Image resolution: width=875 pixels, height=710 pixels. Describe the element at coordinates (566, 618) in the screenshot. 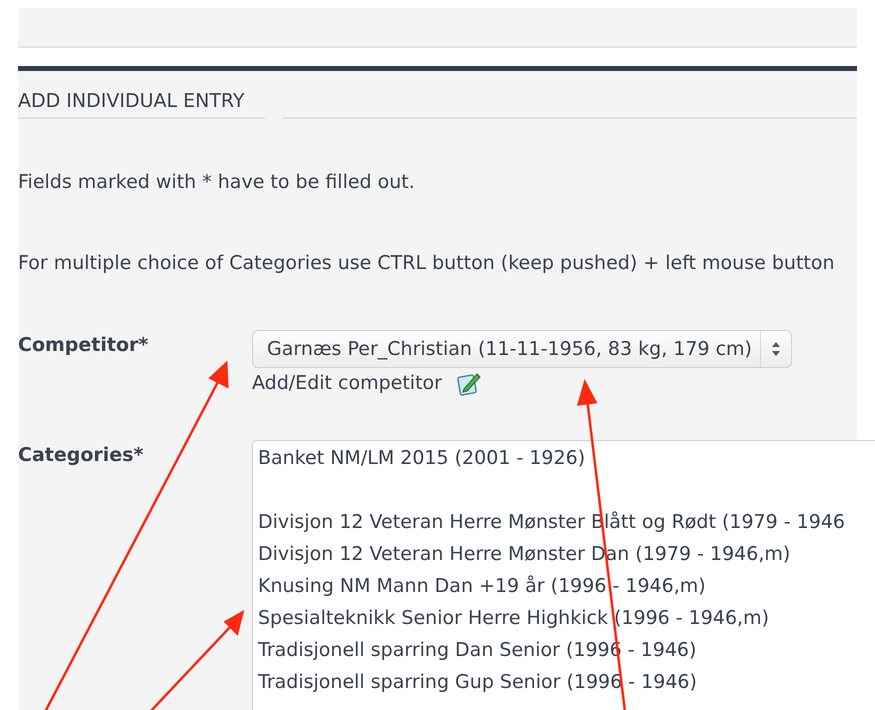

I see `category-option: Spesialteknikk Senior Herre Highkick (1996 - 1946,m)` at that location.